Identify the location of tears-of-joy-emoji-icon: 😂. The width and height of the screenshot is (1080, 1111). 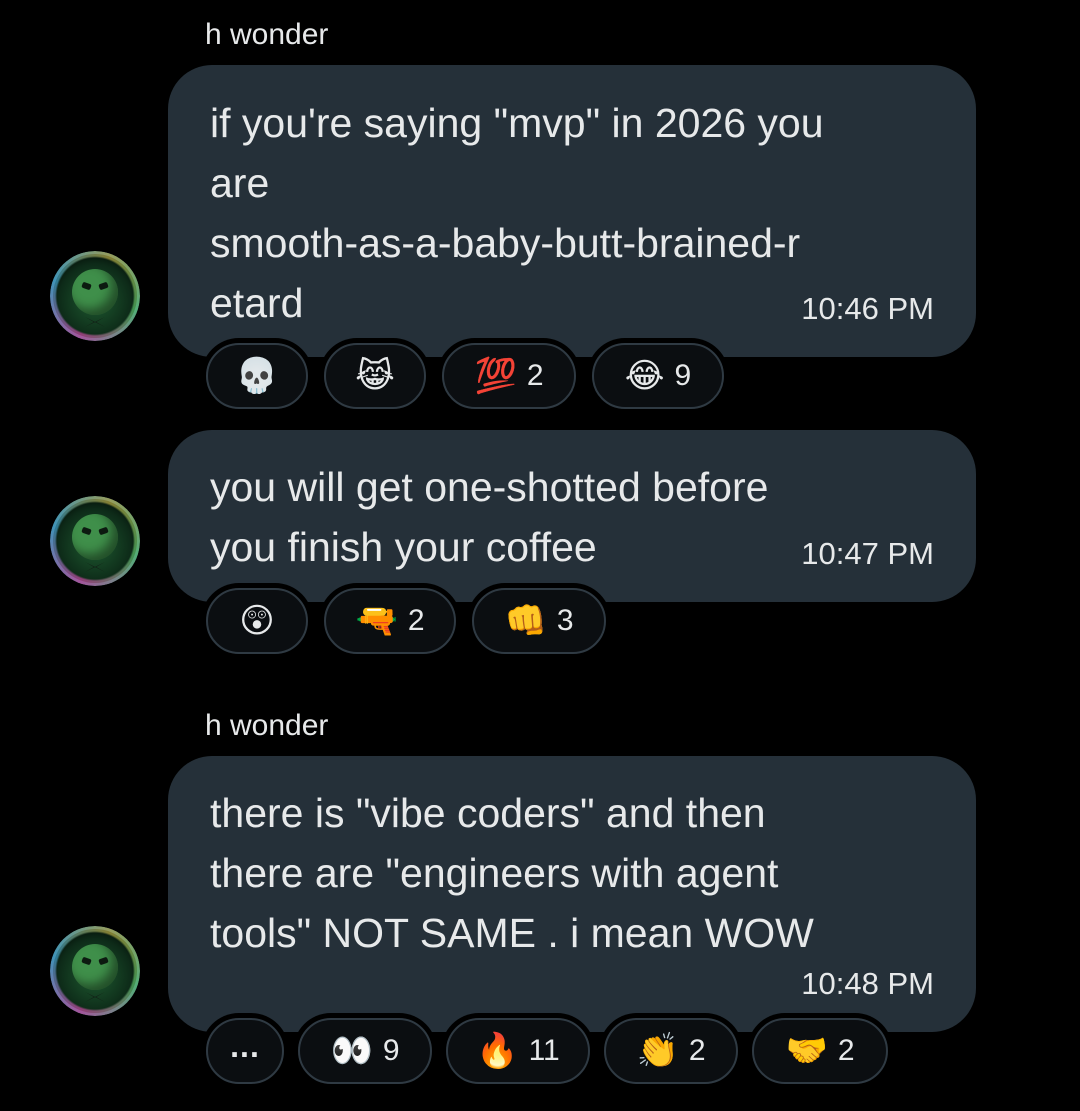
(644, 376).